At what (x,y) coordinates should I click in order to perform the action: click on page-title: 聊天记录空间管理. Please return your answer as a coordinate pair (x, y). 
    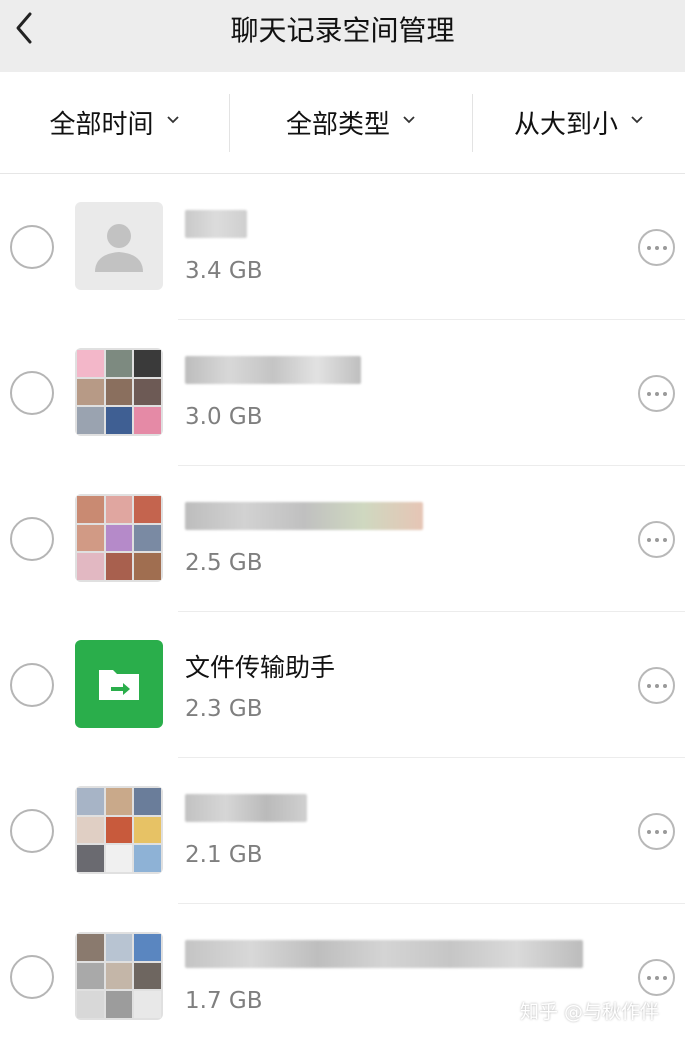
    Looking at the image, I should click on (342, 30).